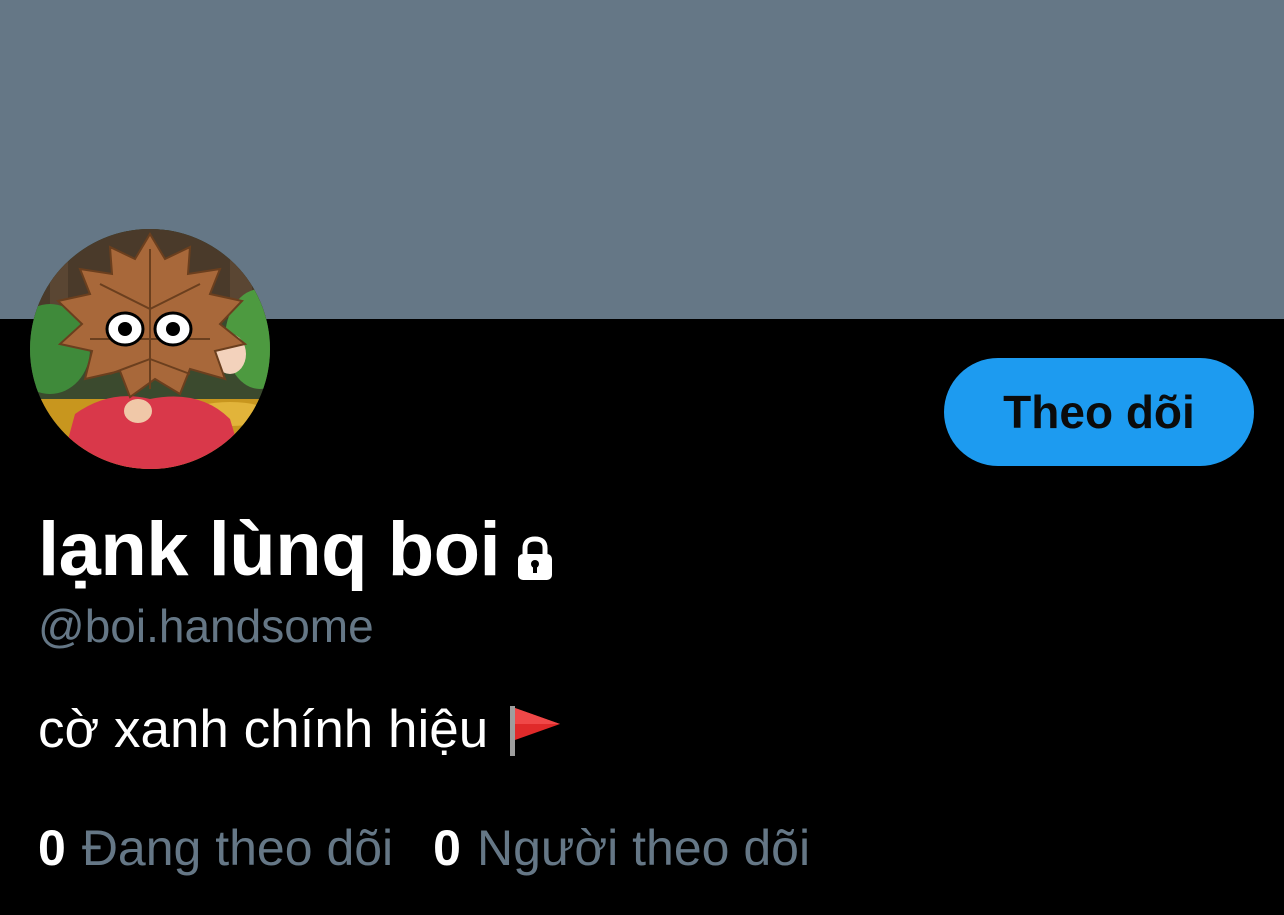  What do you see at coordinates (424, 848) in the screenshot?
I see `profile-stats: 0 Đang theo dõi 0 Người theo dõi` at bounding box center [424, 848].